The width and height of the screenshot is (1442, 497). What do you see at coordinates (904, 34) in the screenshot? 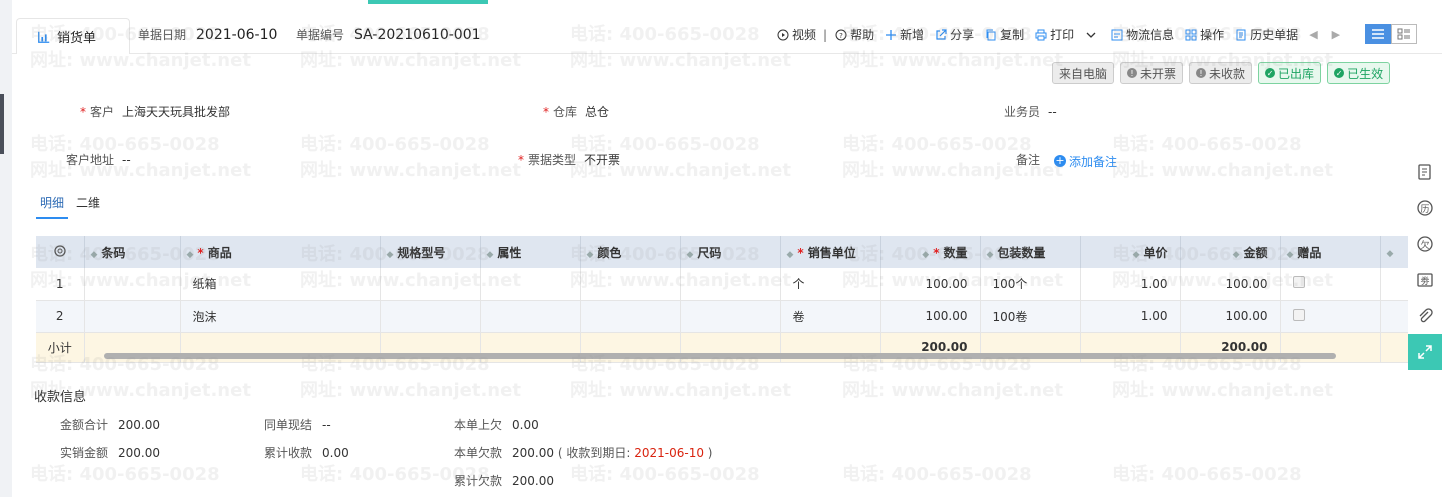
I see `add-button: 新增` at bounding box center [904, 34].